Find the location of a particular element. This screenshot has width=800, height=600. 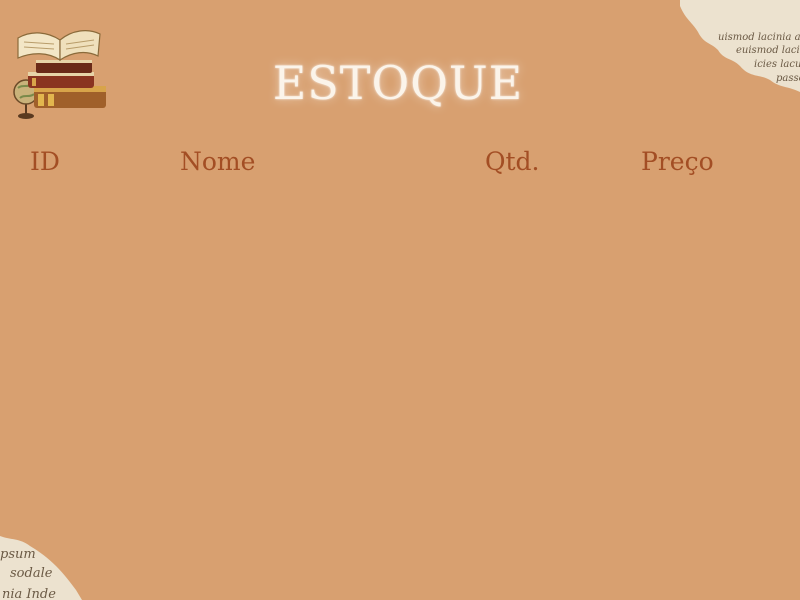

column-header-id: ID is located at coordinates (45, 161).